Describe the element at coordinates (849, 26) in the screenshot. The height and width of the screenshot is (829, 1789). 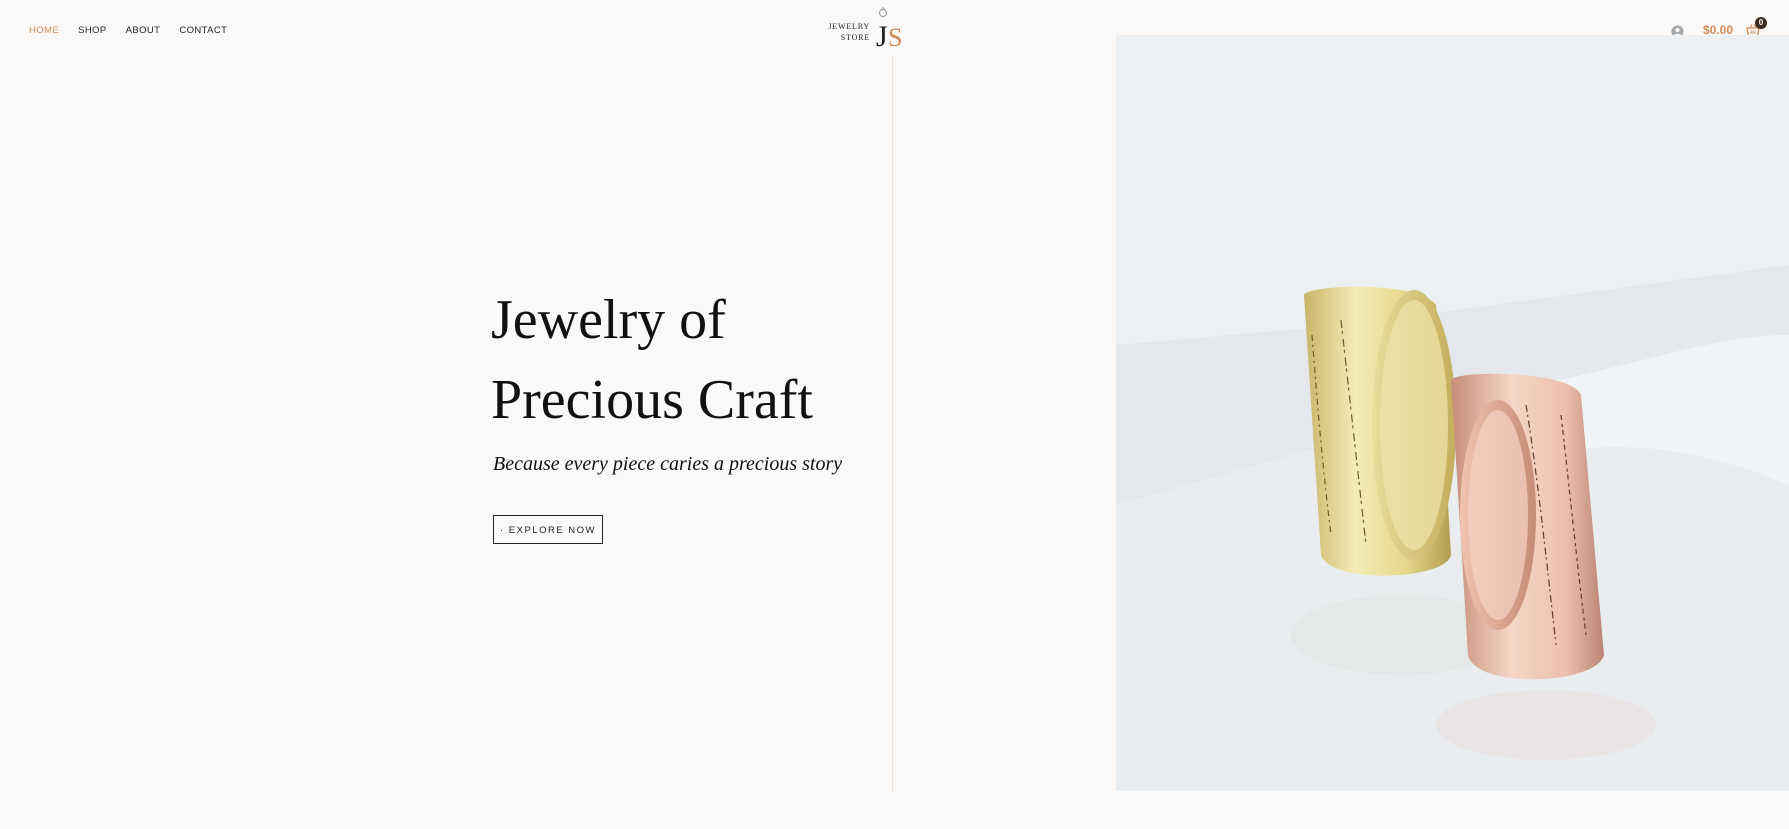
I see `logo-line-jewelry: JEWELRY` at that location.